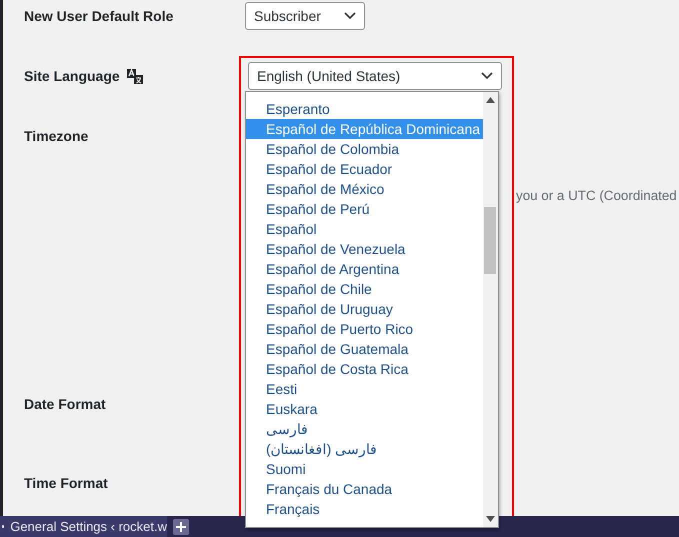 This screenshot has width=679, height=537. Describe the element at coordinates (364, 489) in the screenshot. I see `language-option: Français du Canada` at that location.